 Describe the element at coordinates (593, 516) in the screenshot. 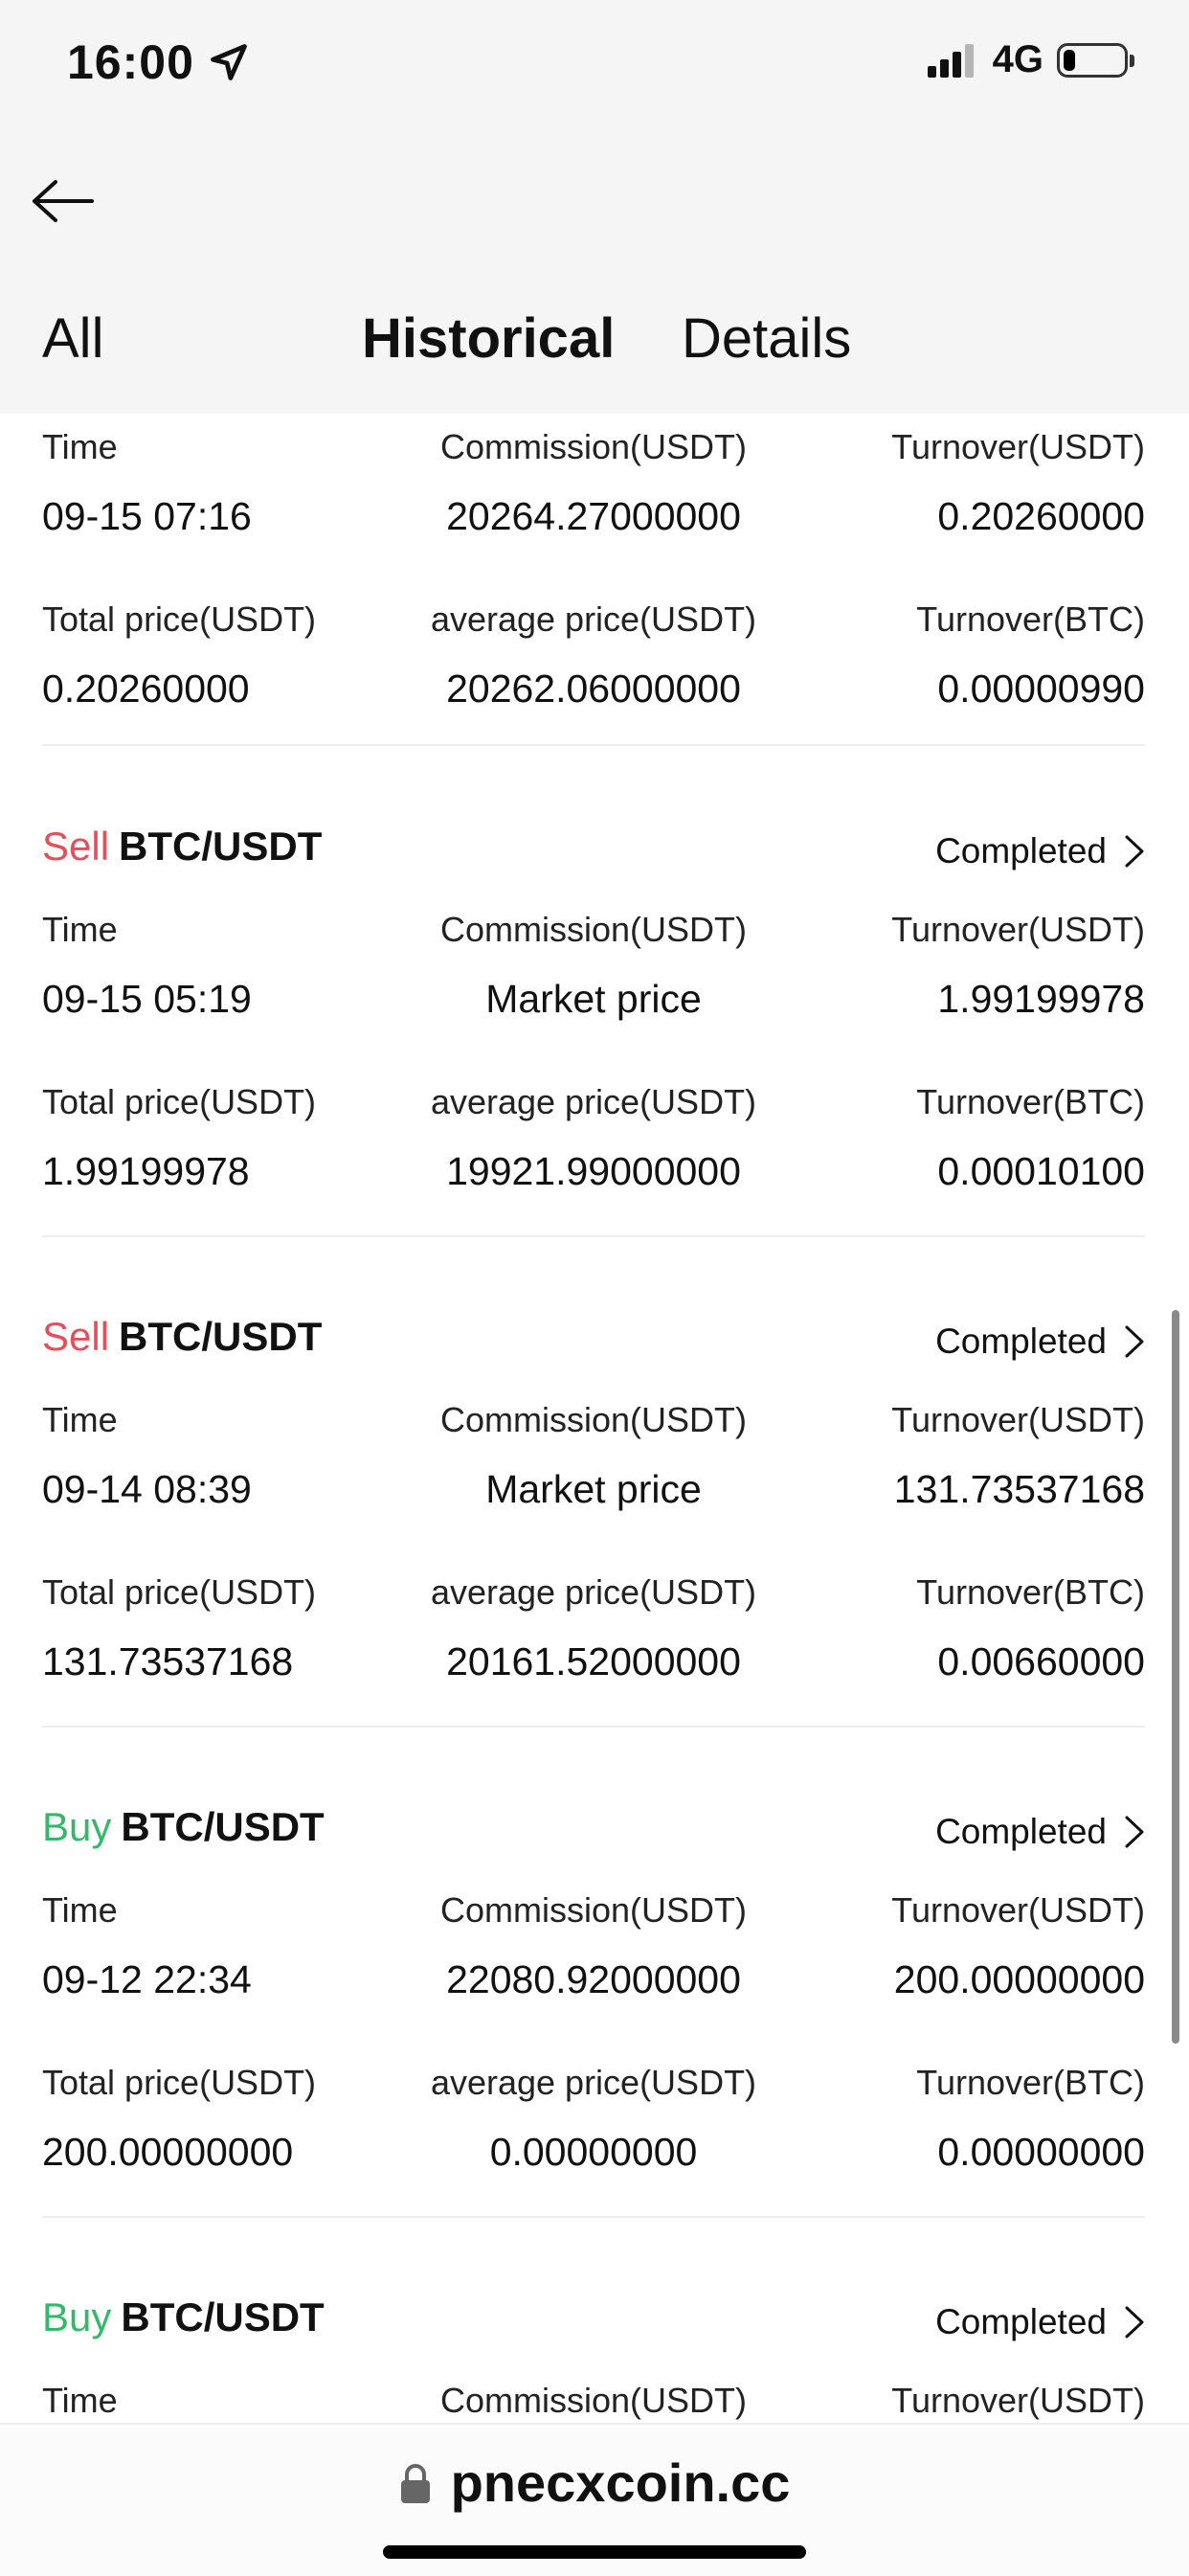

I see `commission-value: 20264.27000000` at that location.